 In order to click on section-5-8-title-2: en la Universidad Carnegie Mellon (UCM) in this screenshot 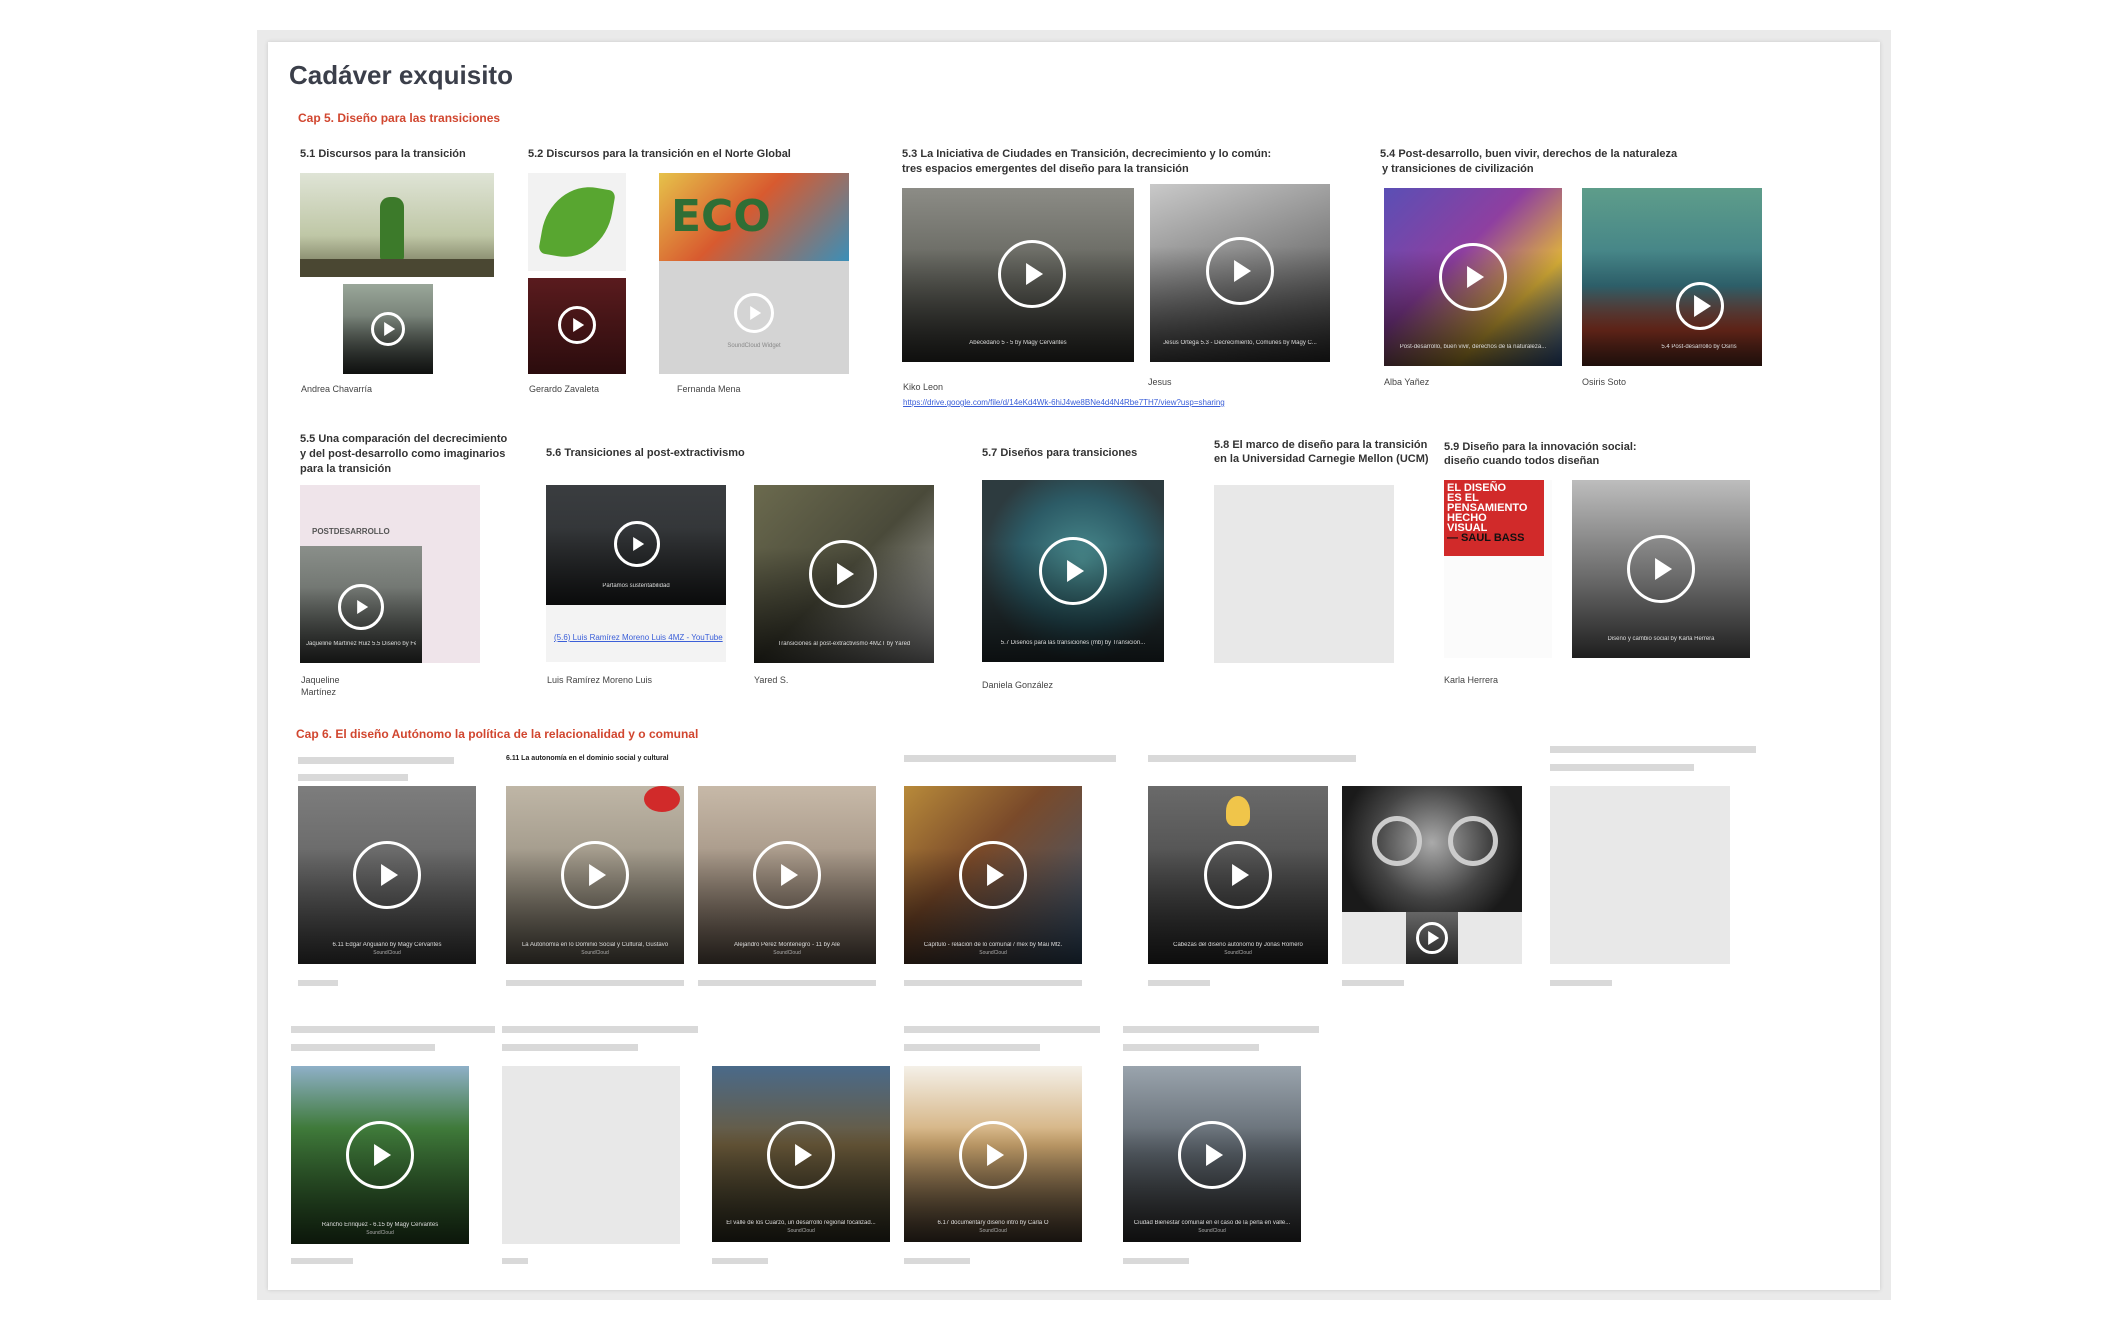, I will do `click(1321, 459)`.